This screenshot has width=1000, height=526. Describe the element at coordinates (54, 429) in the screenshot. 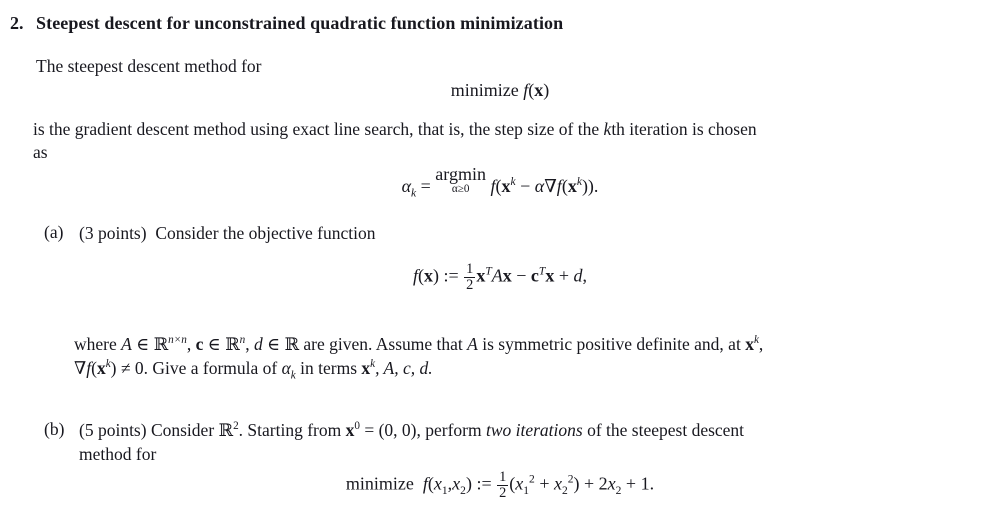

I see `part-b-label: (b)` at that location.